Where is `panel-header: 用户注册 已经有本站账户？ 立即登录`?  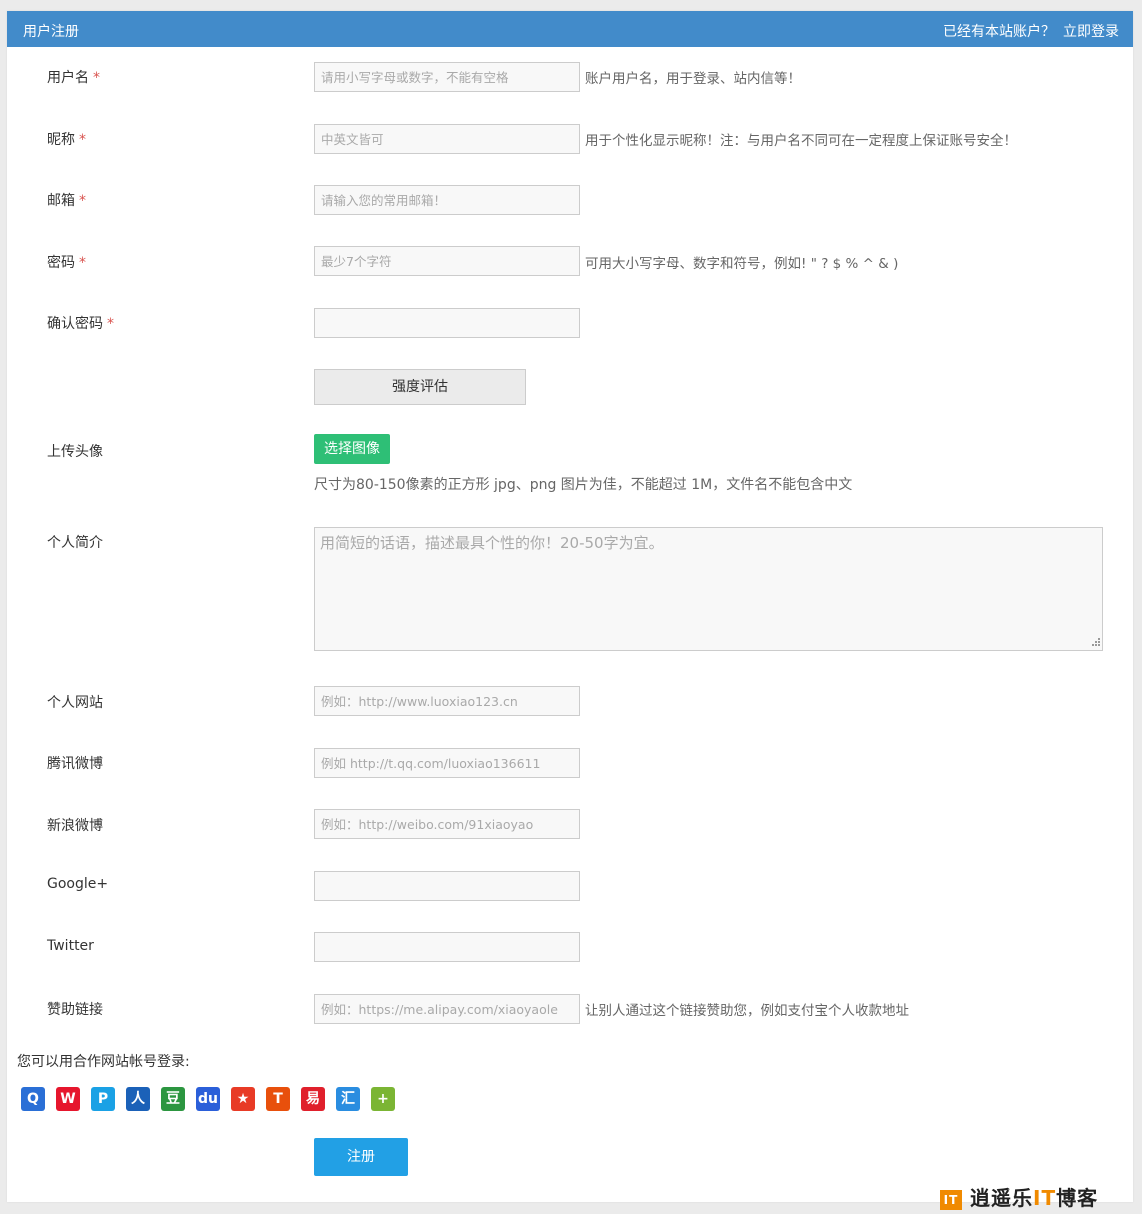 panel-header: 用户注册 已经有本站账户？ 立即登录 is located at coordinates (570, 29).